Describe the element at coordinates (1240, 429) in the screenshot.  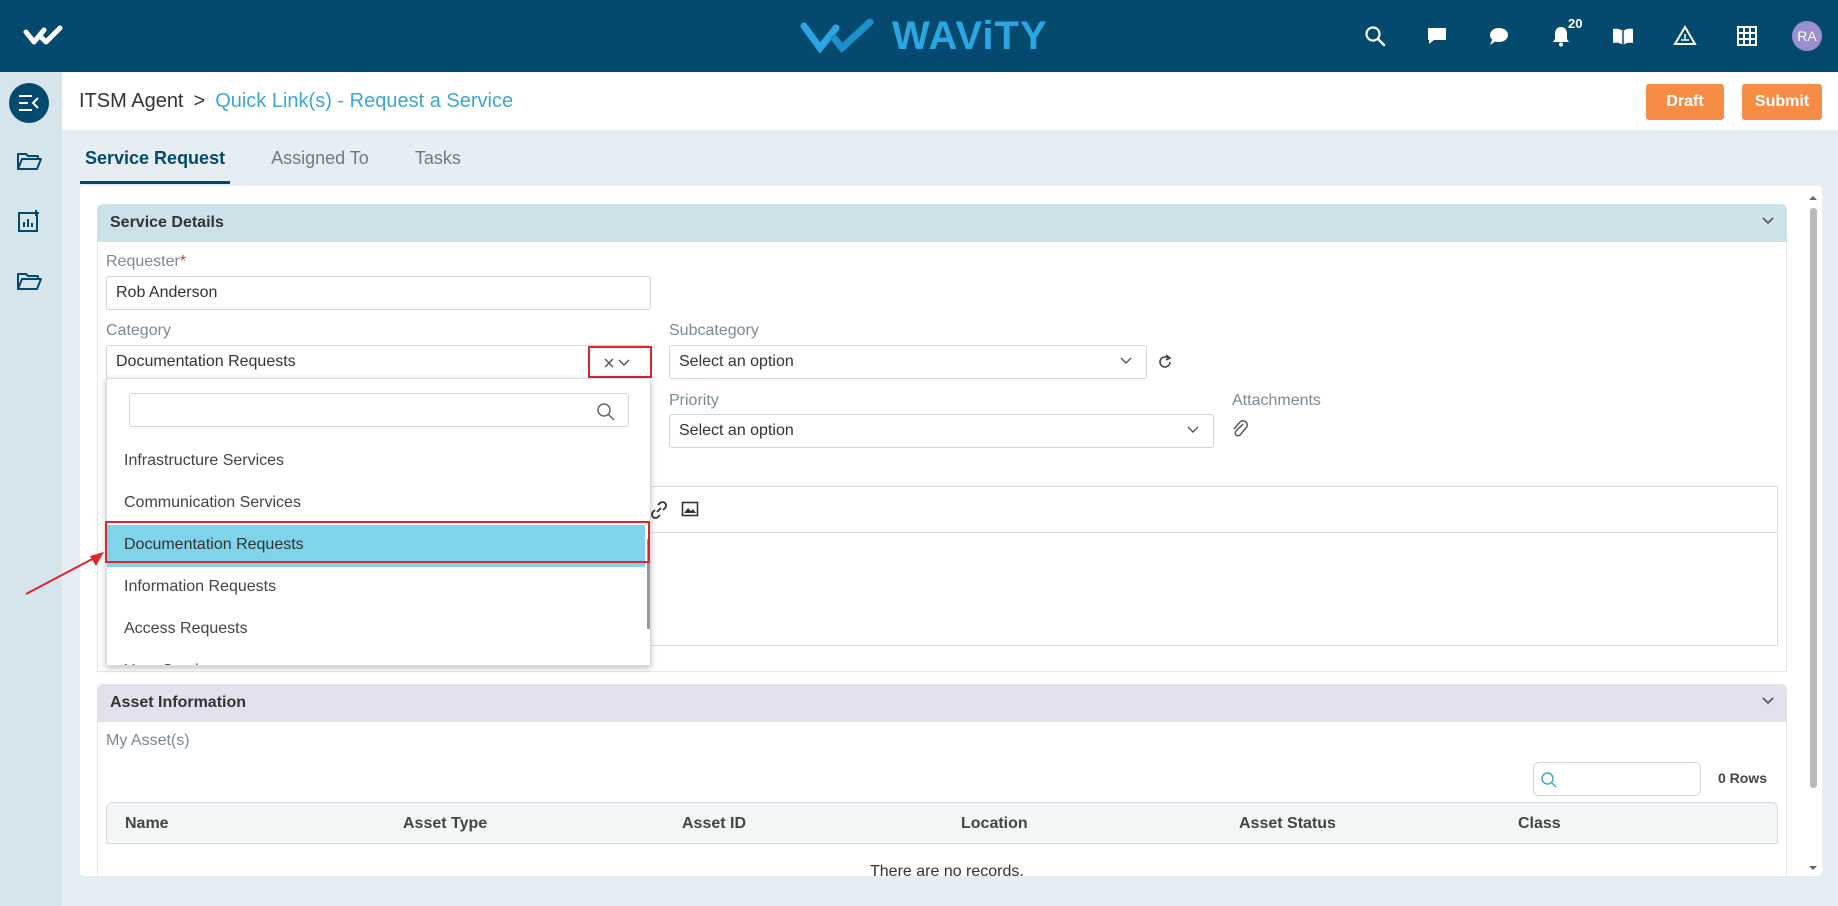
I see `paperclip-icon` at that location.